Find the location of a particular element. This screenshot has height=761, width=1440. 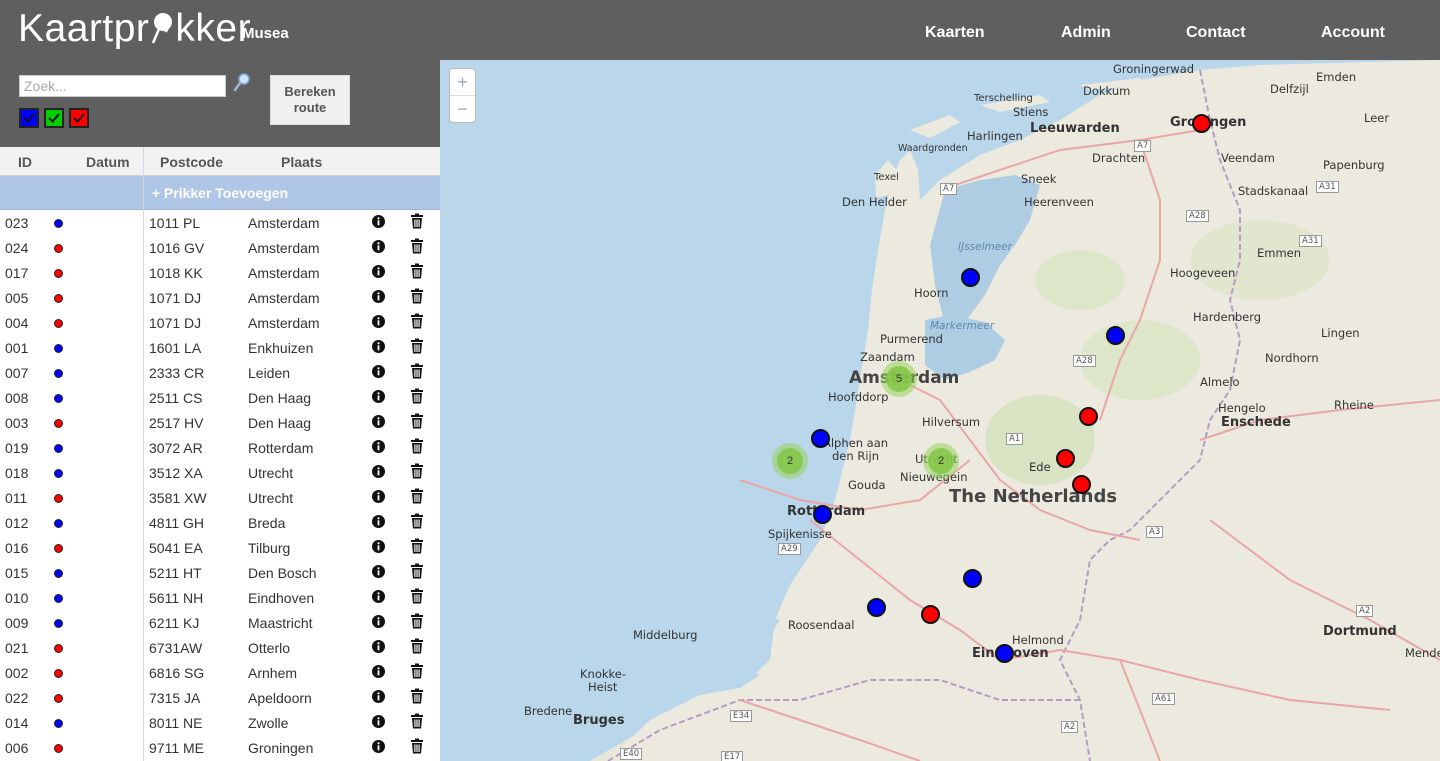

table-row: 002 6816 SG Arnhem is located at coordinates (220, 672).